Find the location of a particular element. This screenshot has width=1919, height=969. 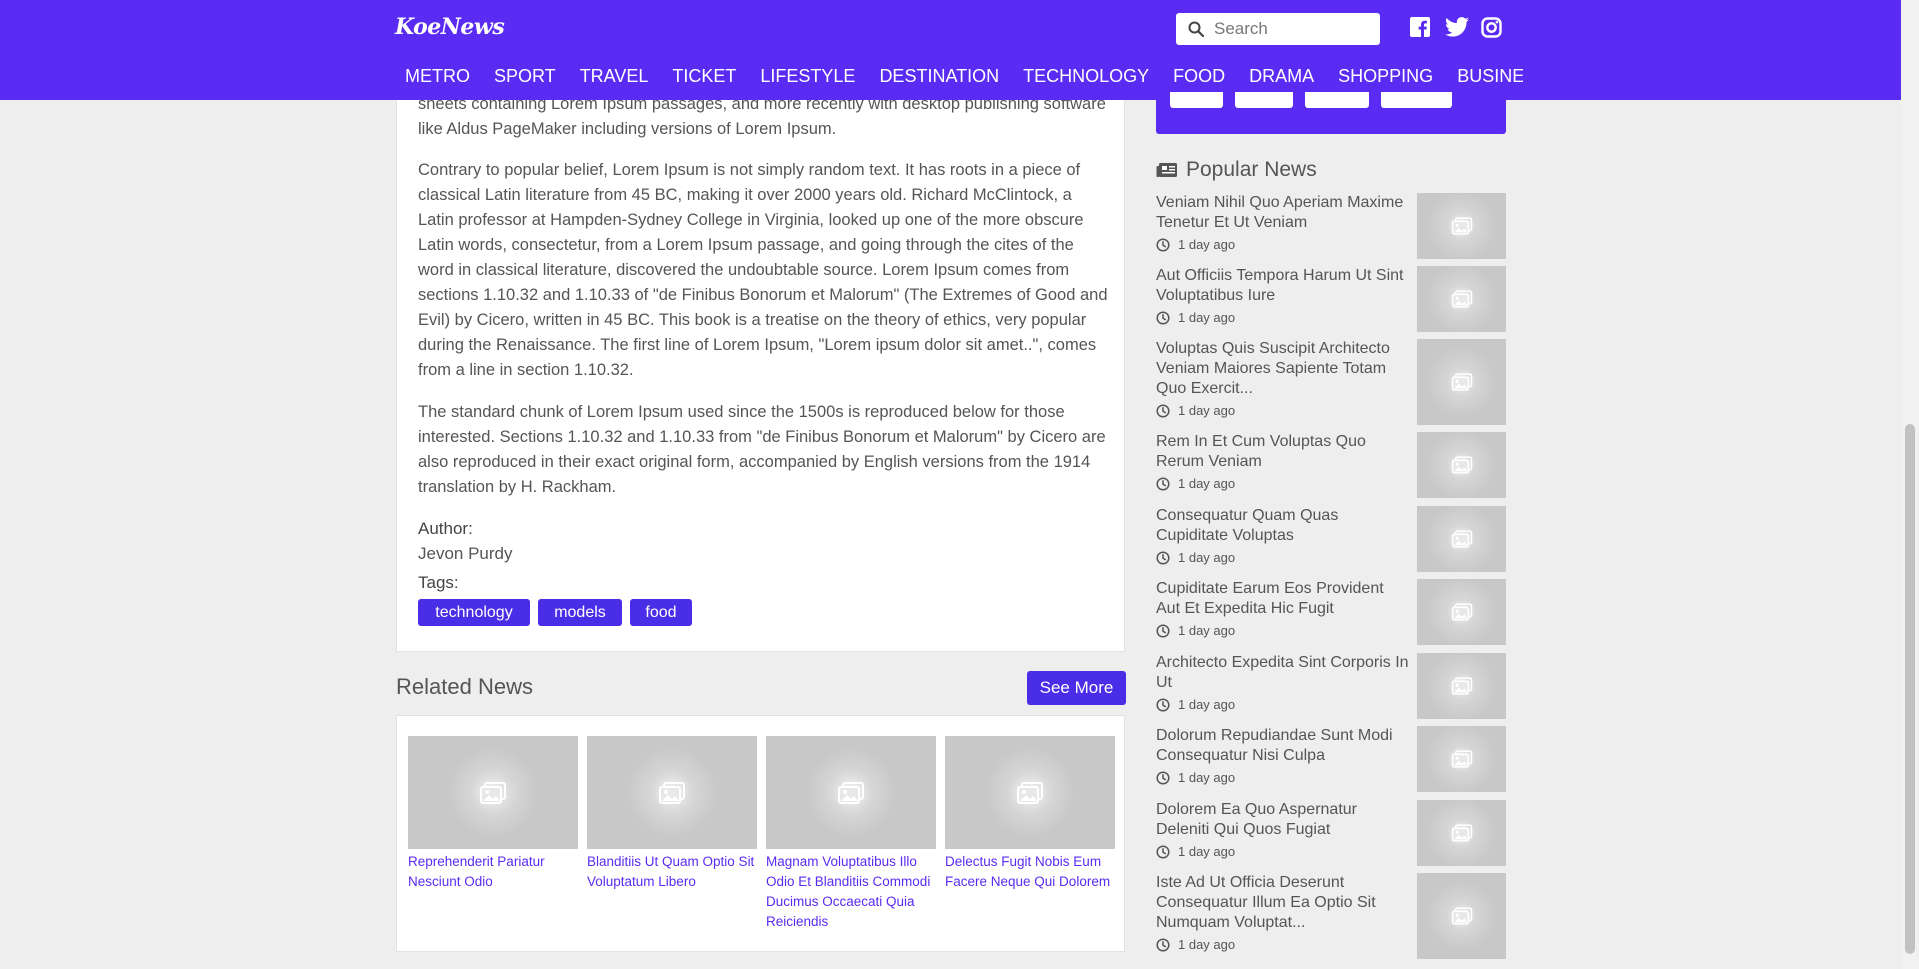

popular-news-heading: Popular News is located at coordinates (1236, 170).